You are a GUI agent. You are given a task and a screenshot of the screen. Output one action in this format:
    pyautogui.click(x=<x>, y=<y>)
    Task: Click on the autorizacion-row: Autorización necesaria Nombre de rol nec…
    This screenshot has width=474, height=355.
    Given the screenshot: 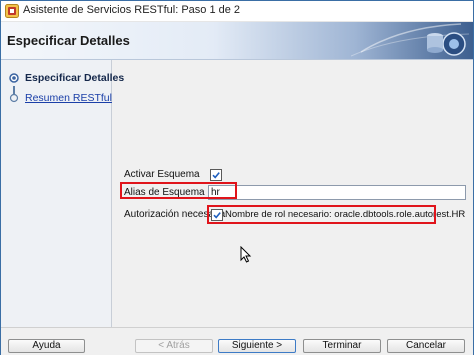 What is the action you would take?
    pyautogui.click(x=292, y=215)
    